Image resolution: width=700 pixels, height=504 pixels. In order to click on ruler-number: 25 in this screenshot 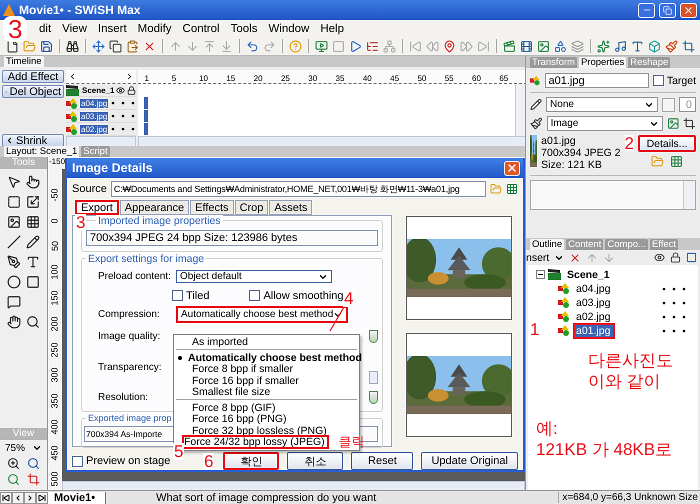, I will do `click(285, 78)`.